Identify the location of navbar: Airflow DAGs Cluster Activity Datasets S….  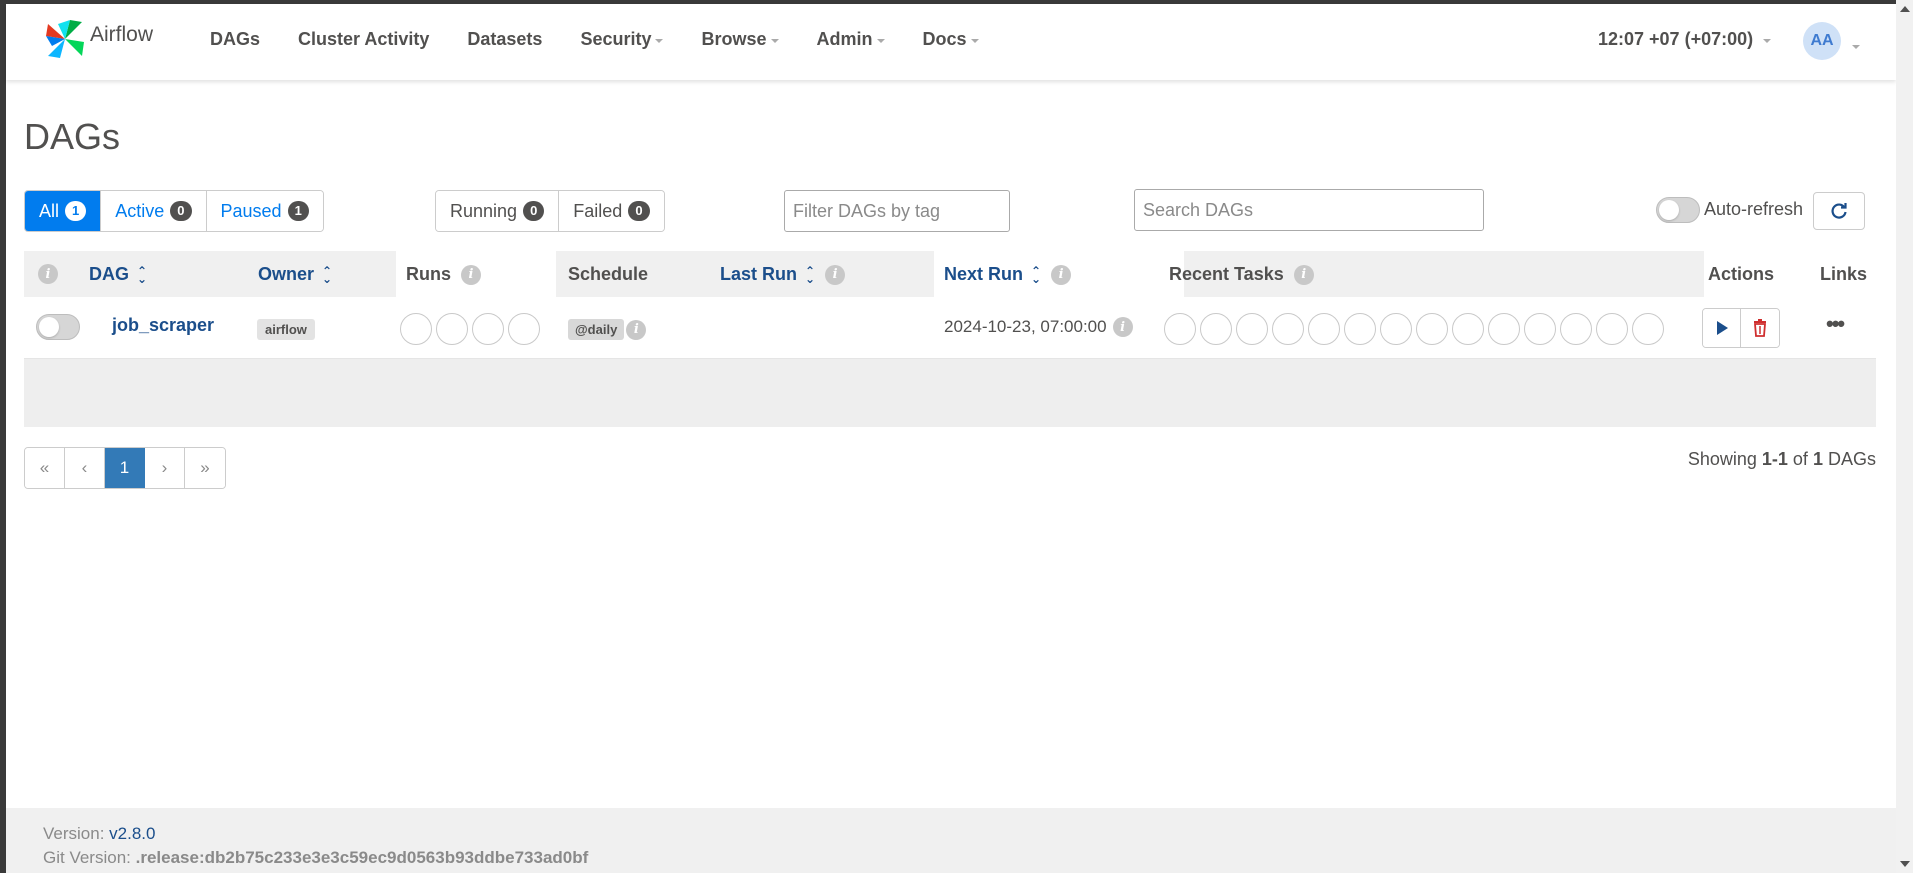
(951, 42).